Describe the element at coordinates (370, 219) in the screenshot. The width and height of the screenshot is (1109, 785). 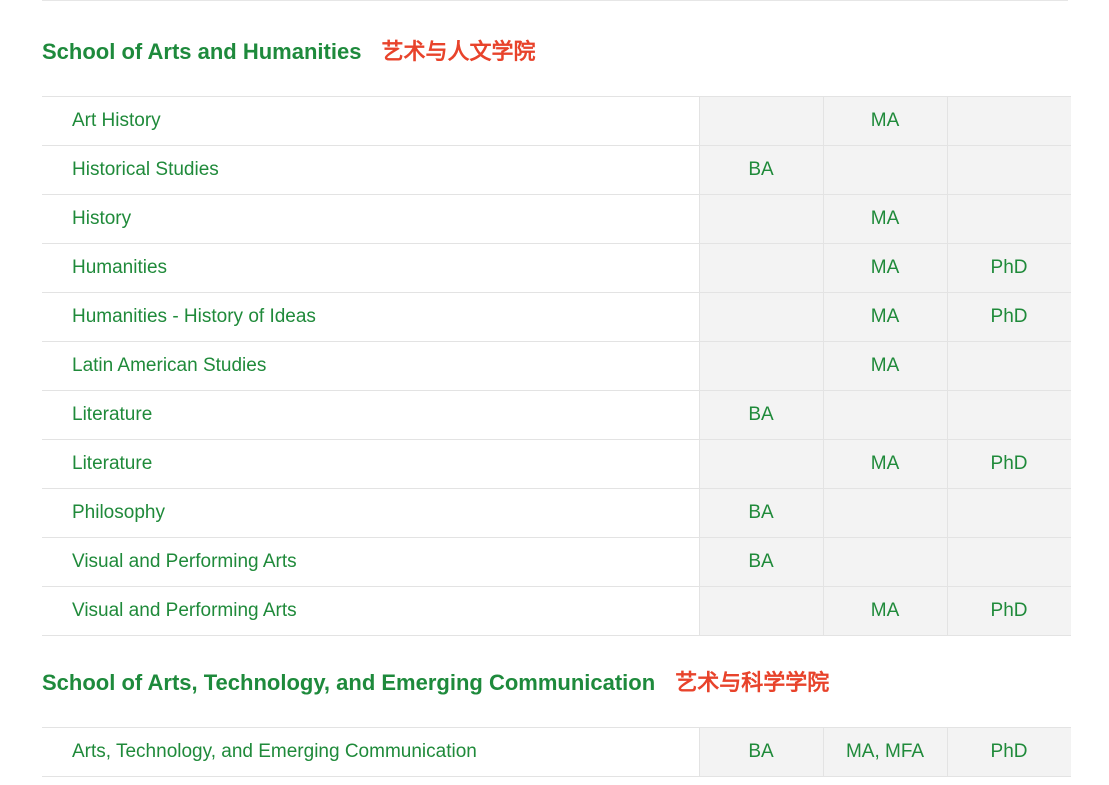
I see `program-name: History` at that location.